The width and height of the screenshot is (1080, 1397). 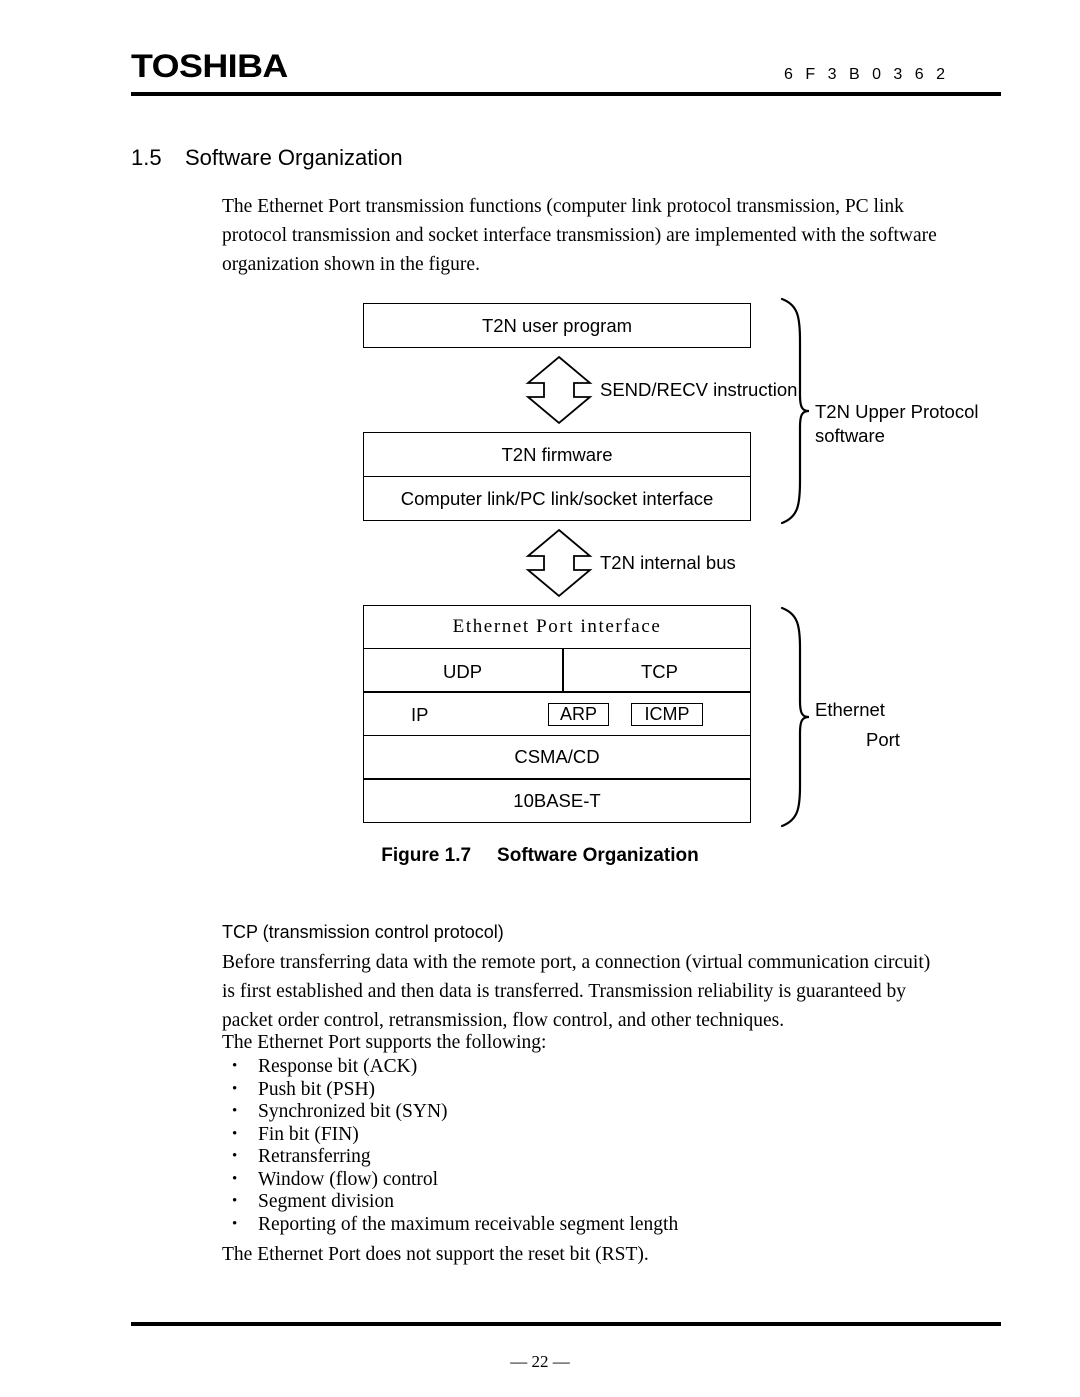 What do you see at coordinates (582, 1067) in the screenshot?
I see `list-item: • Response bit (ACK)` at bounding box center [582, 1067].